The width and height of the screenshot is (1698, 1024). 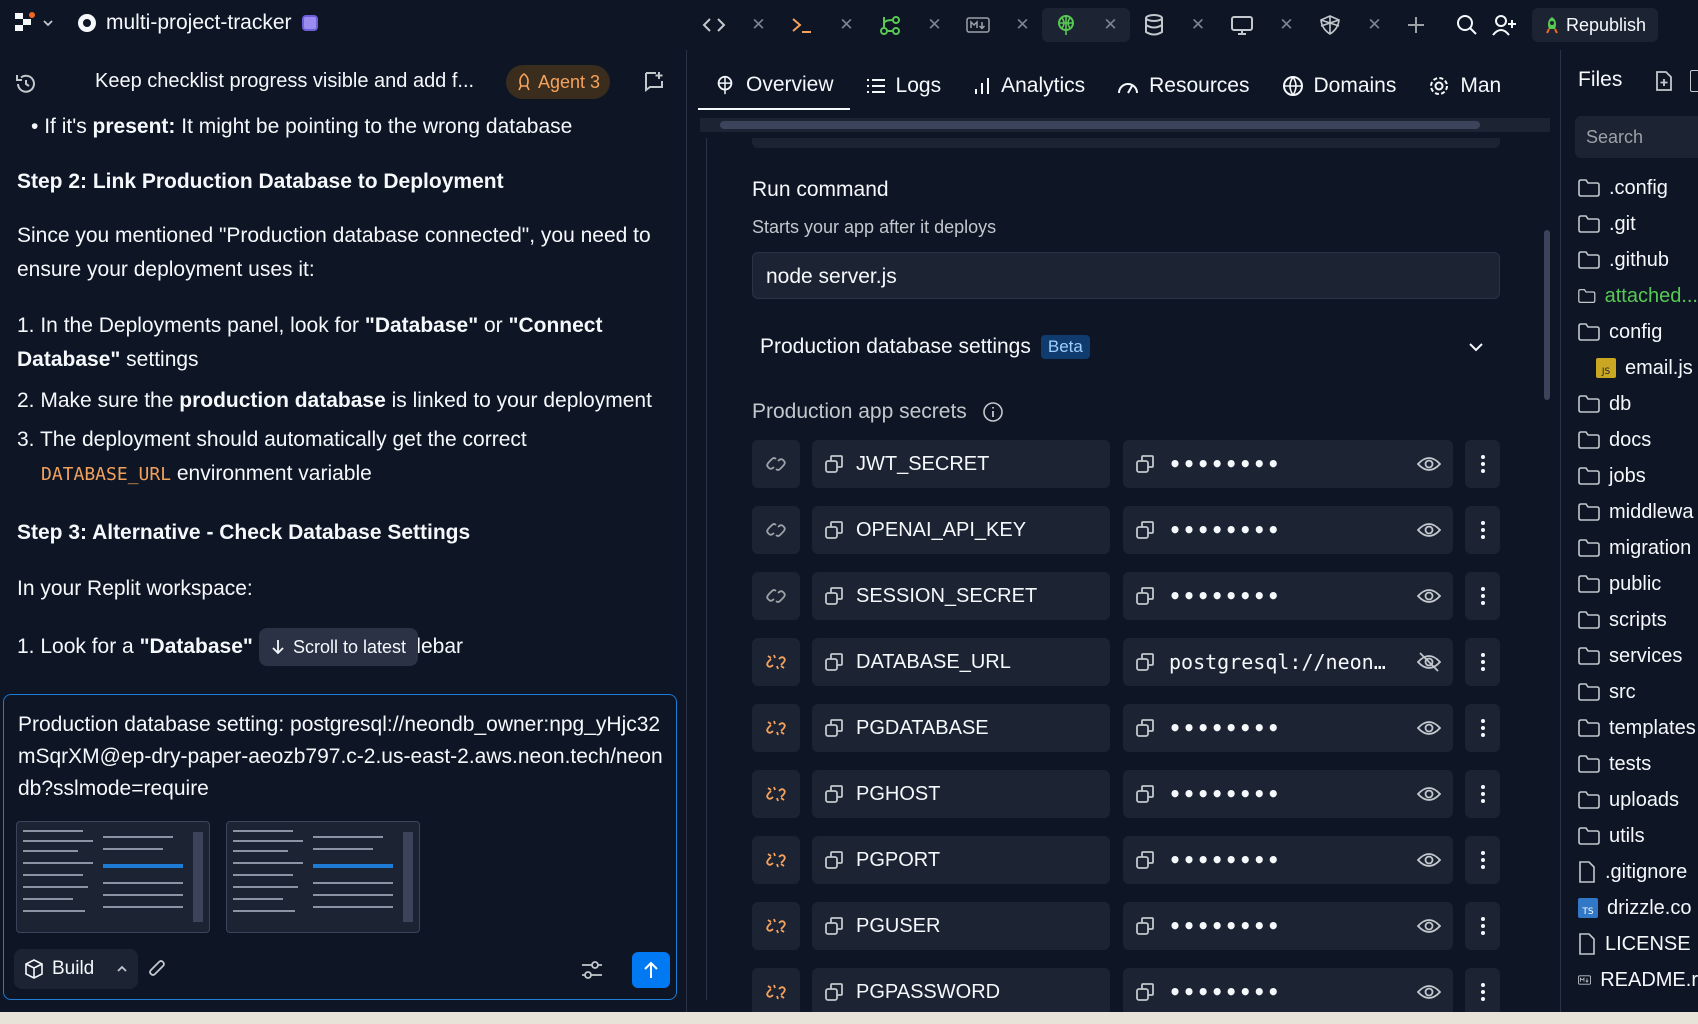 I want to click on file-tree-item: README.r, so click(x=1638, y=980).